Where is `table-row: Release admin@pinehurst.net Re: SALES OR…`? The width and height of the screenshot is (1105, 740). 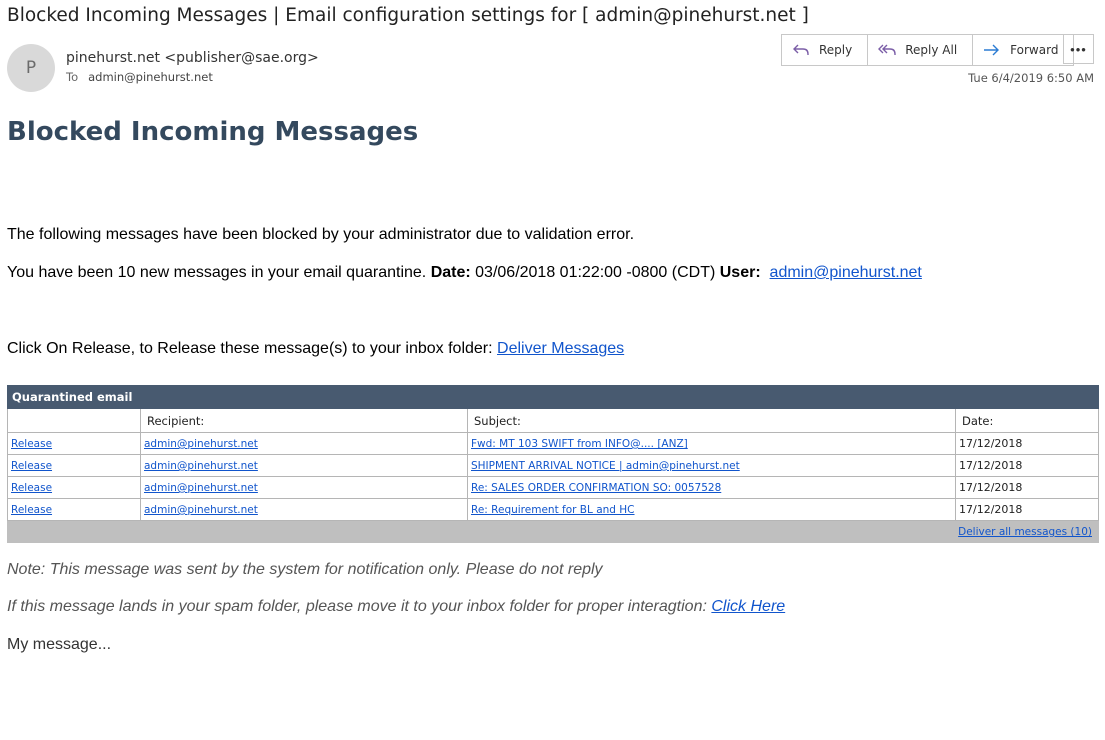 table-row: Release admin@pinehurst.net Re: SALES OR… is located at coordinates (553, 487).